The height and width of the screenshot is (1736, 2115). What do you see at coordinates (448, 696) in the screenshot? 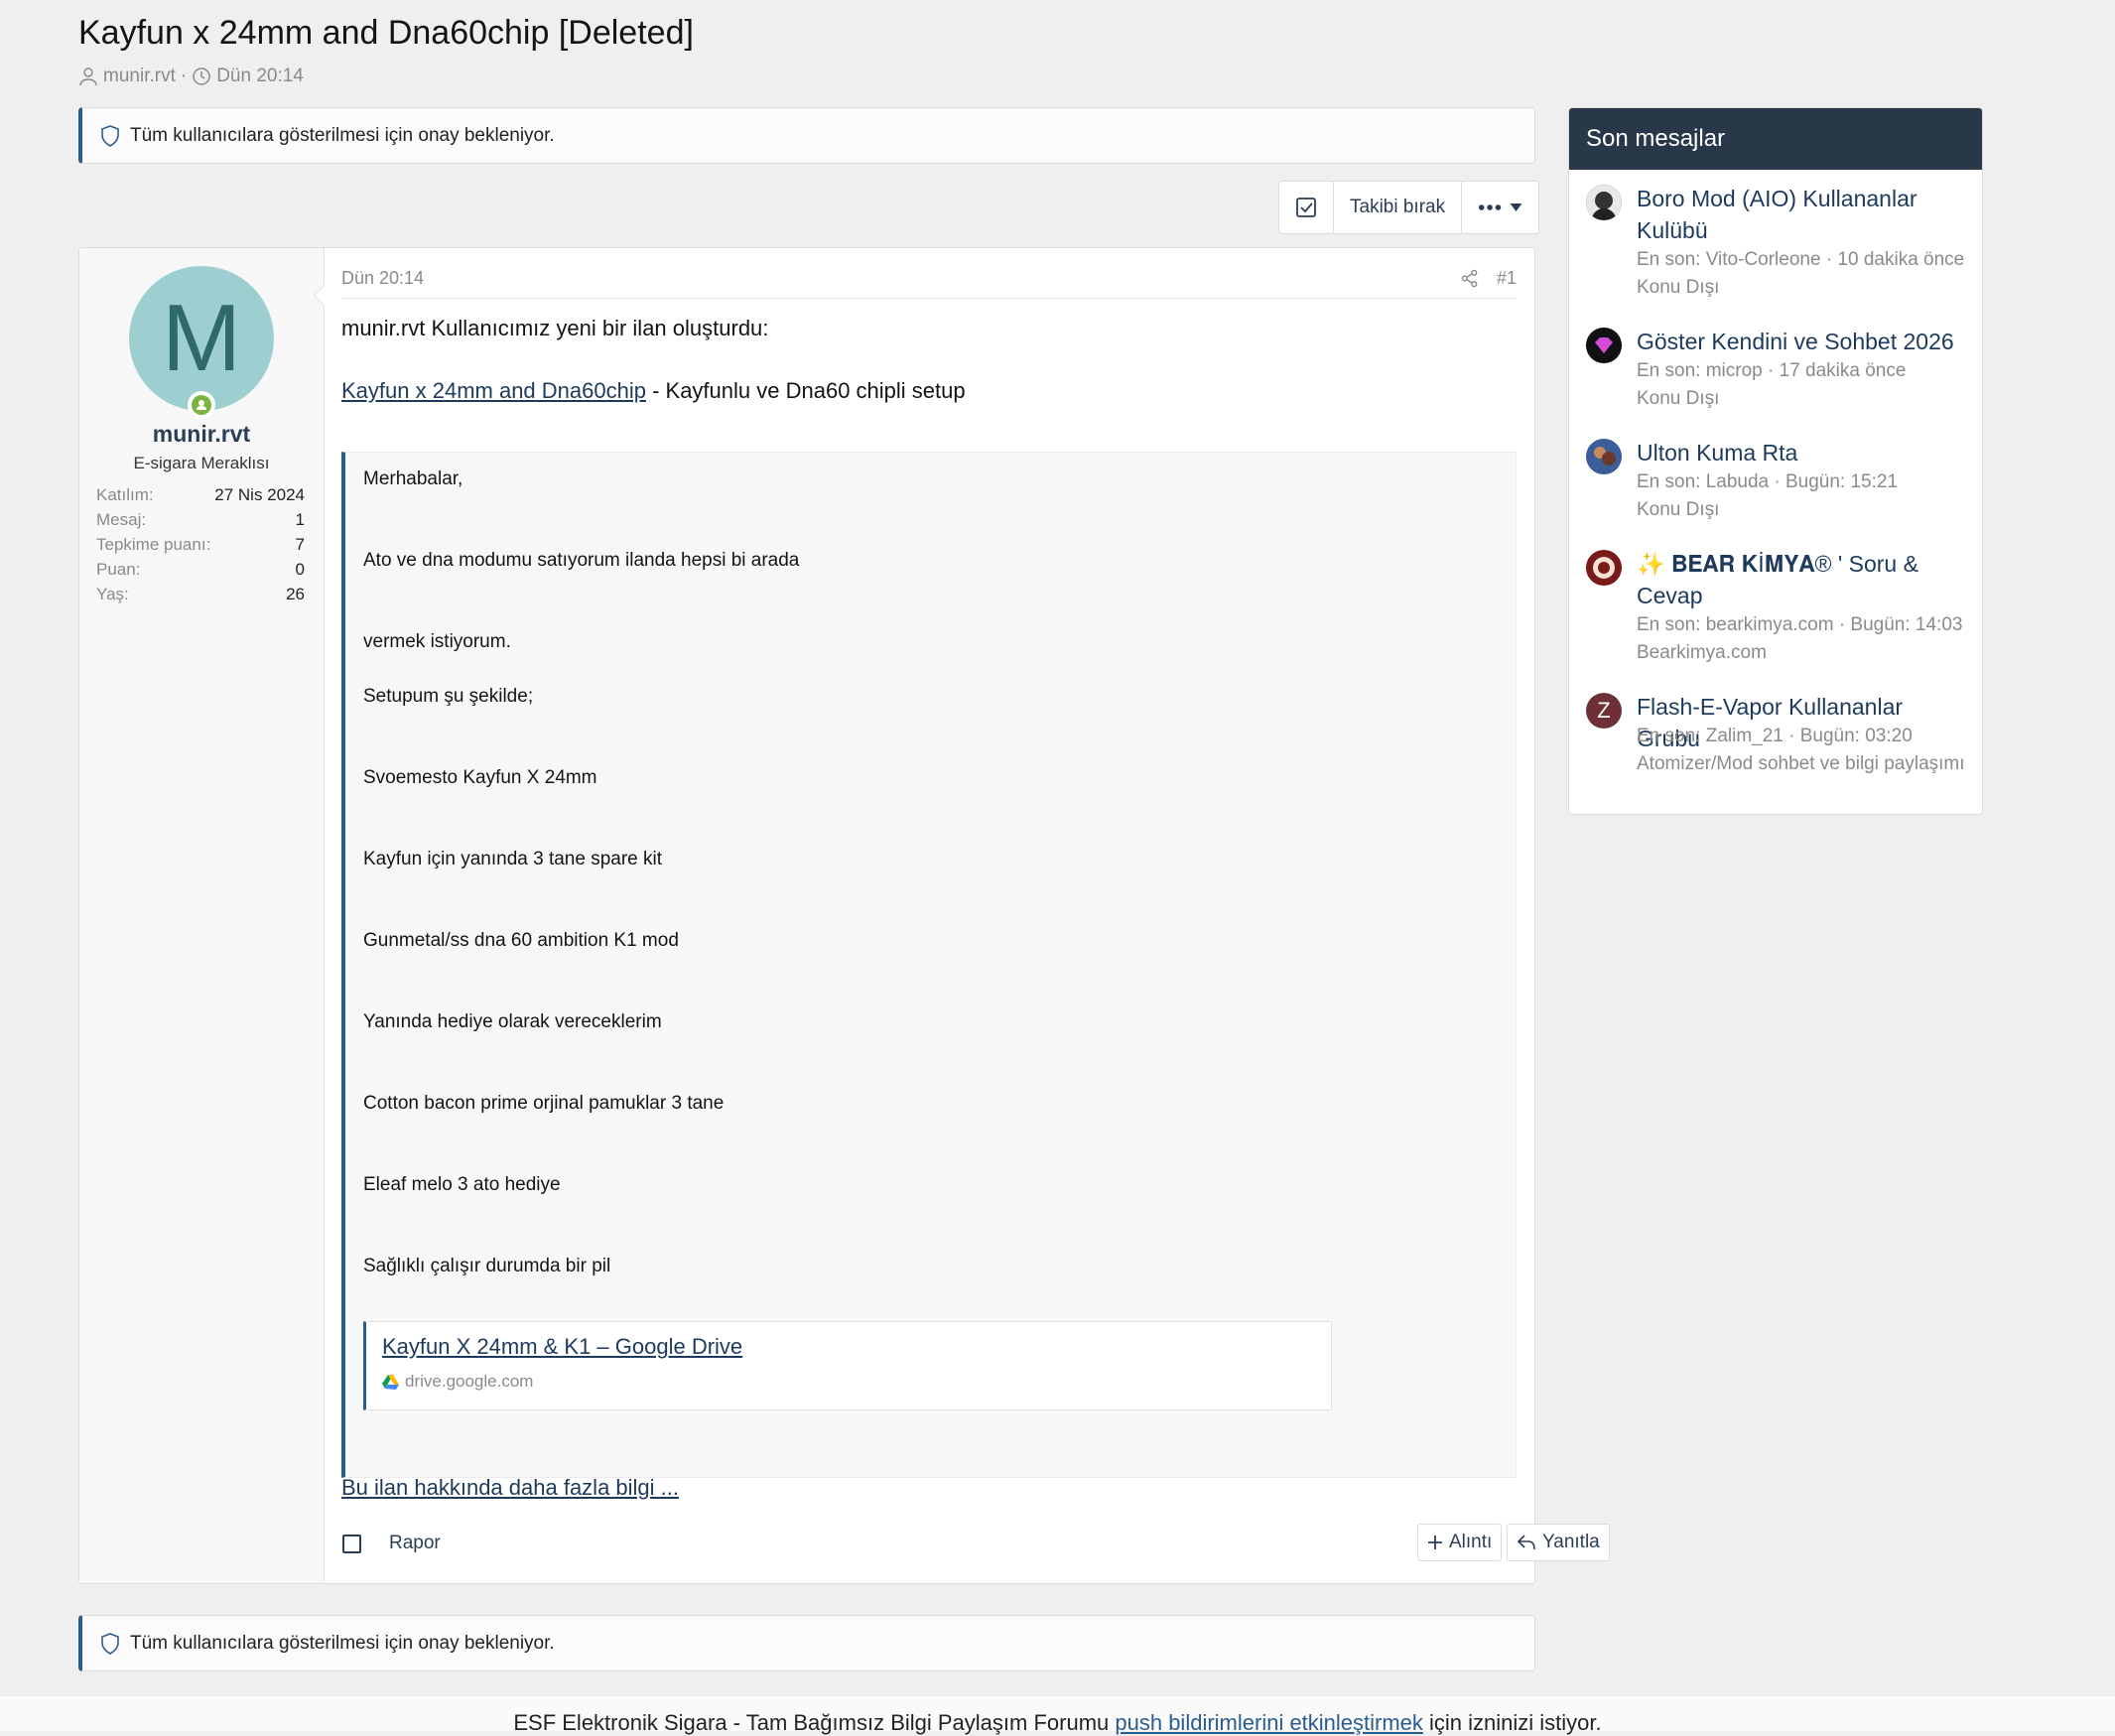
I see `quote-line: Setupum şu şekilde;` at bounding box center [448, 696].